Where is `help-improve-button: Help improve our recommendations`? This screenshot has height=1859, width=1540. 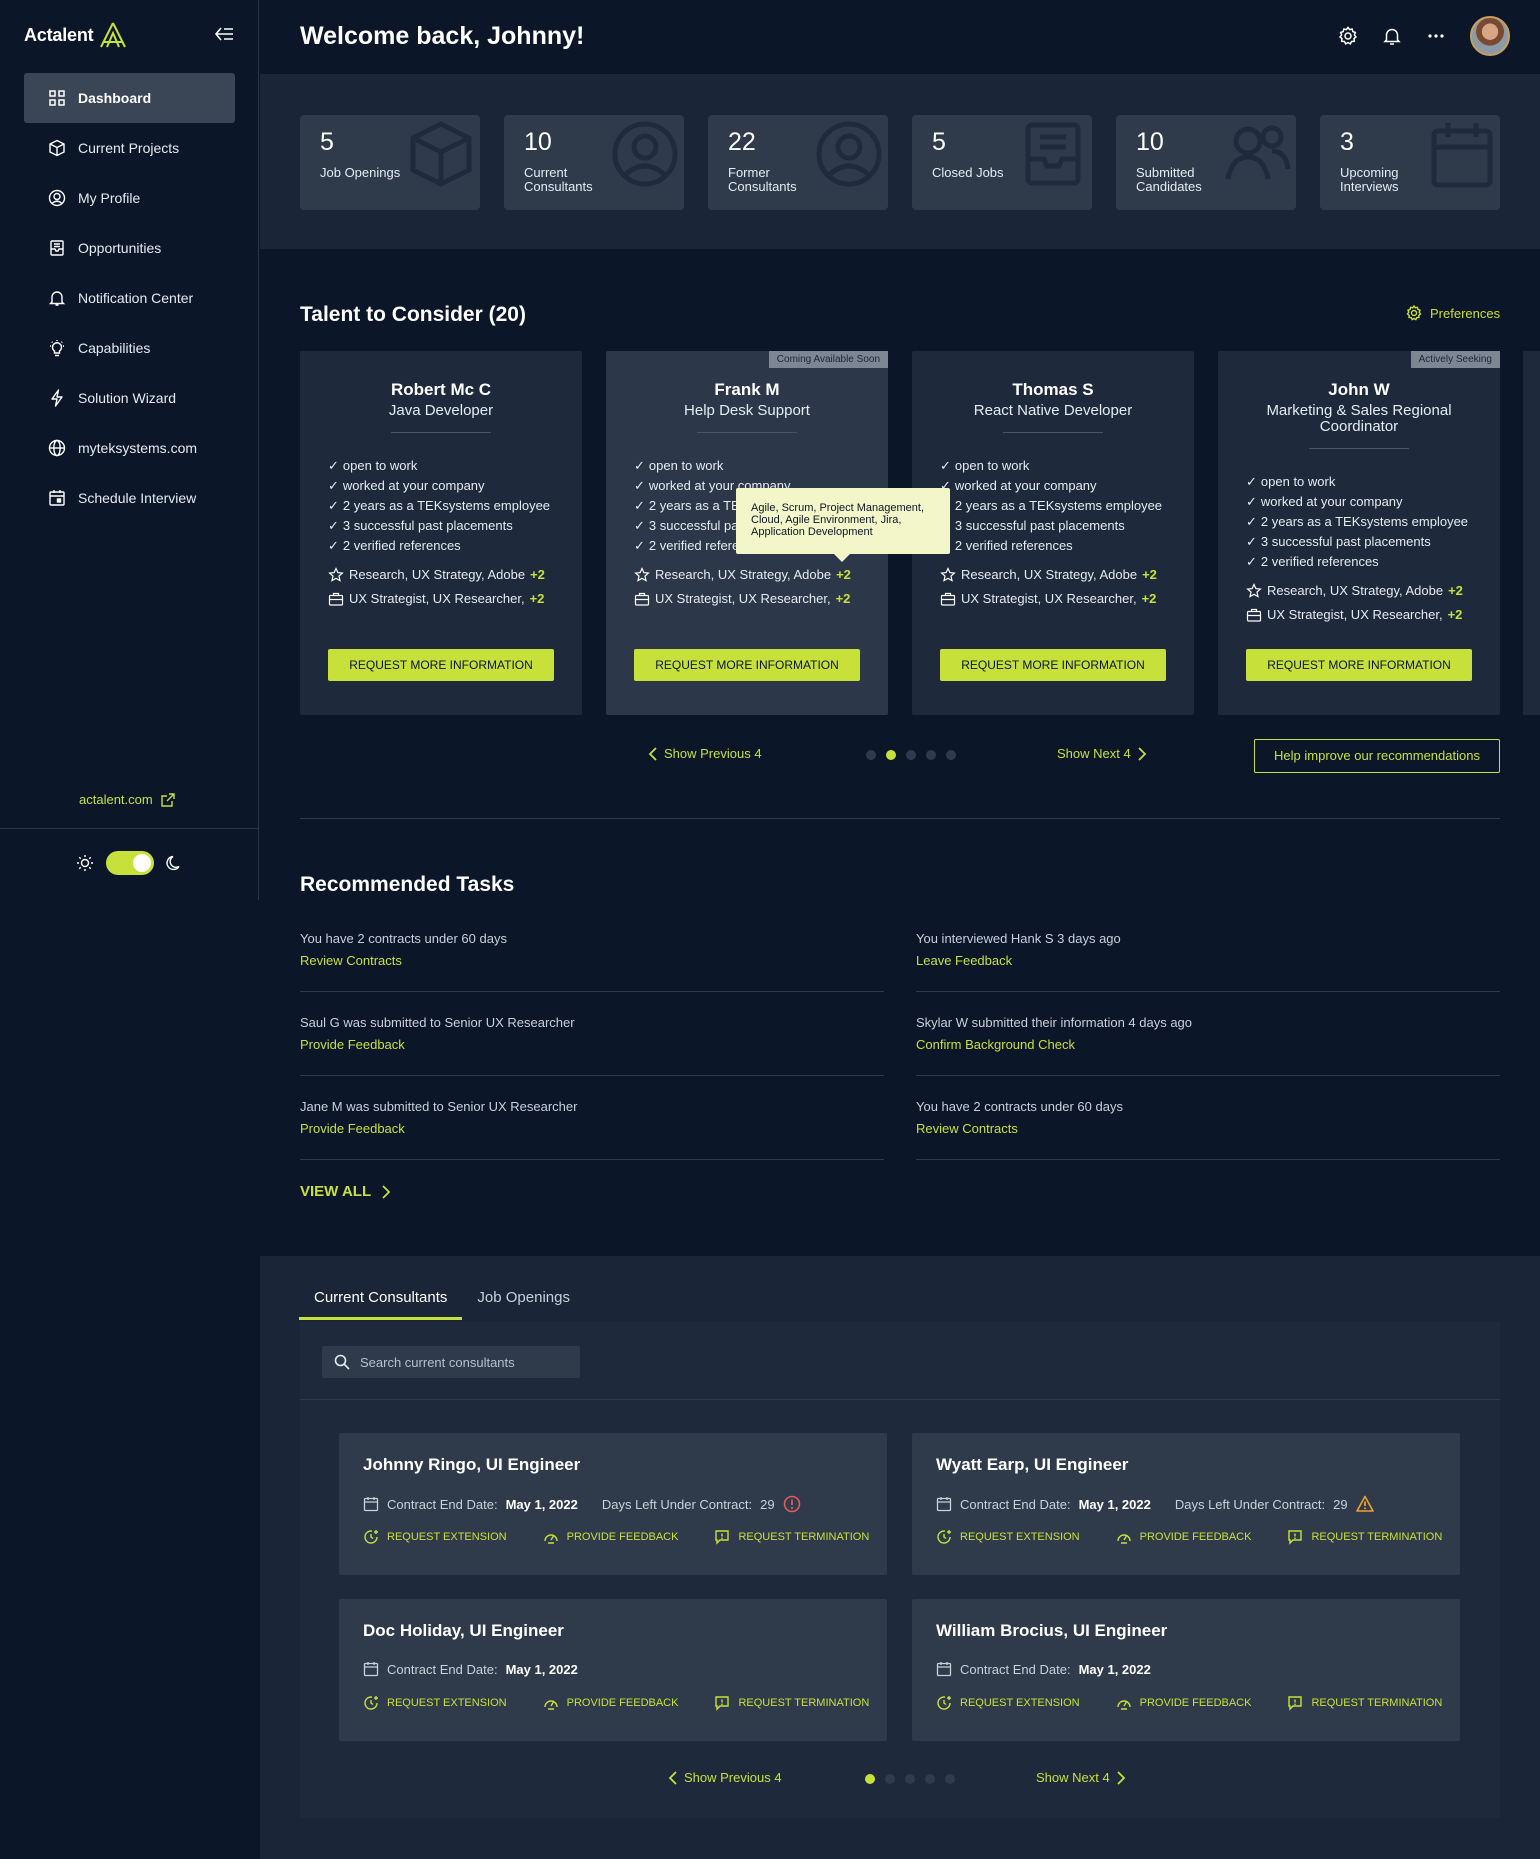
help-improve-button: Help improve our recommendations is located at coordinates (1377, 756).